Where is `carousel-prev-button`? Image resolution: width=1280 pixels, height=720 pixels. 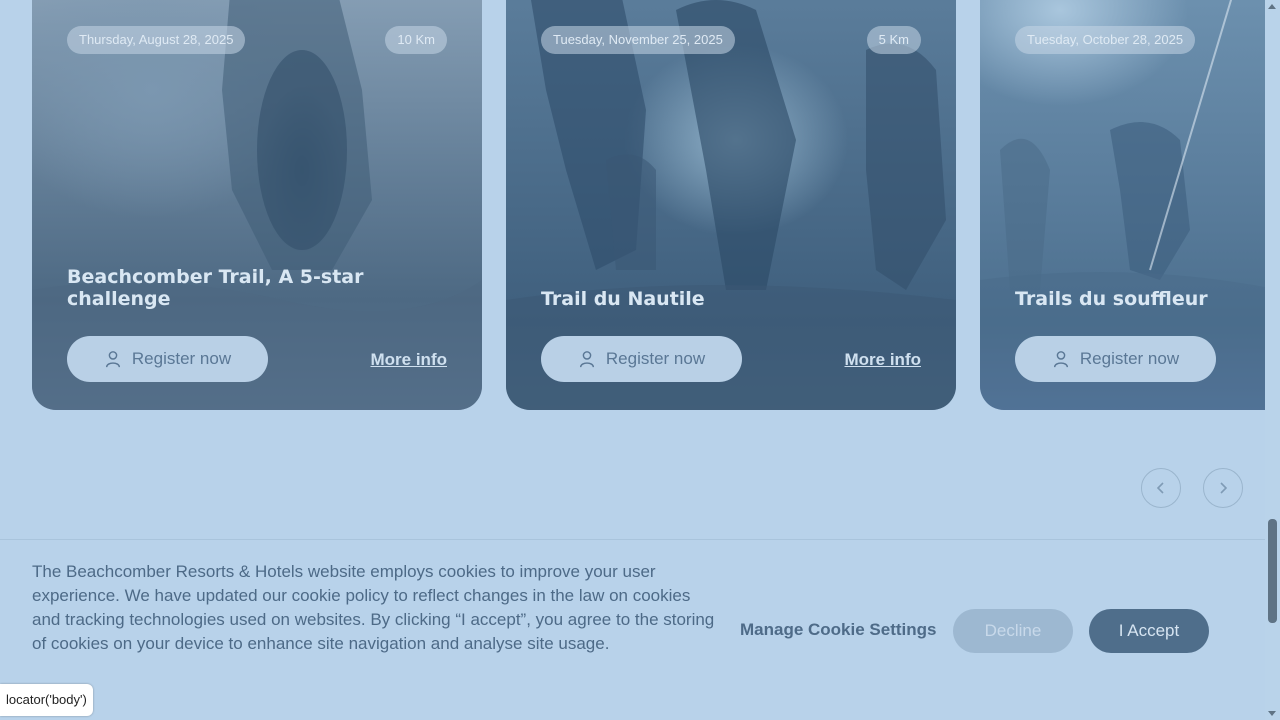
carousel-prev-button is located at coordinates (1161, 488).